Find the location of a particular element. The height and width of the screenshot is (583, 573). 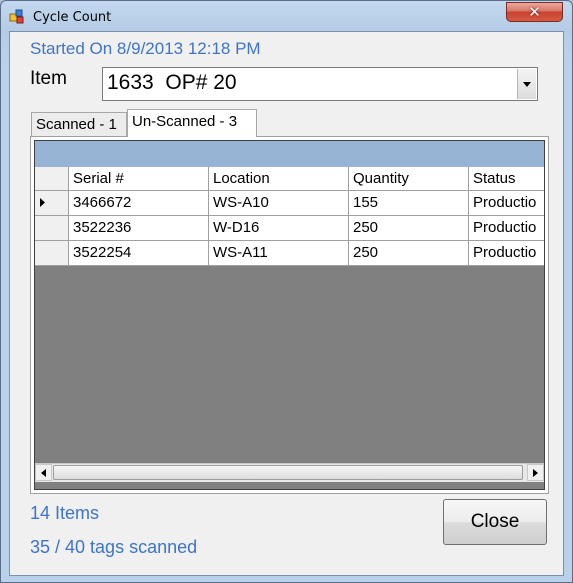

tags-scanned-label: 35 / 40 tags scanned is located at coordinates (114, 547).